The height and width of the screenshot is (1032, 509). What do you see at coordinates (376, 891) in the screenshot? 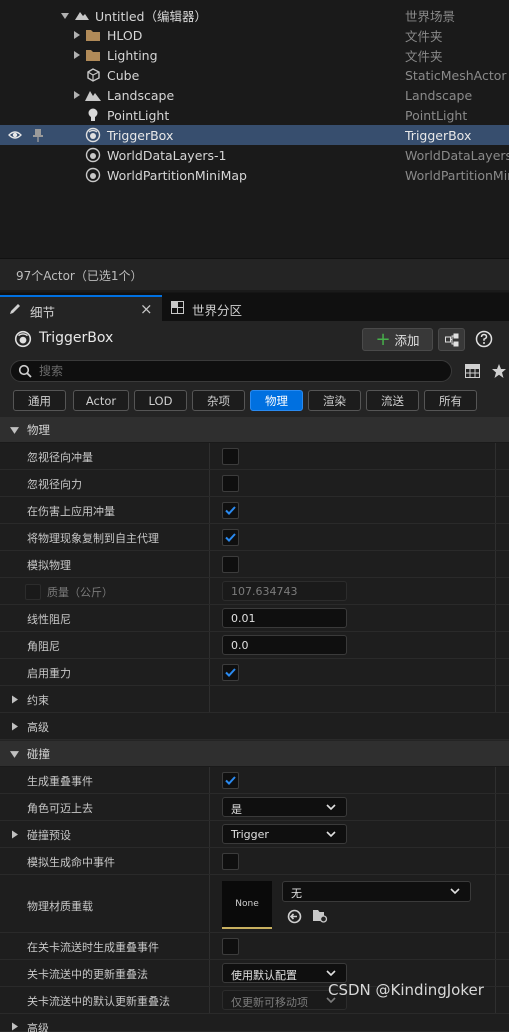
I see `phys-material-dropdown: 无` at bounding box center [376, 891].